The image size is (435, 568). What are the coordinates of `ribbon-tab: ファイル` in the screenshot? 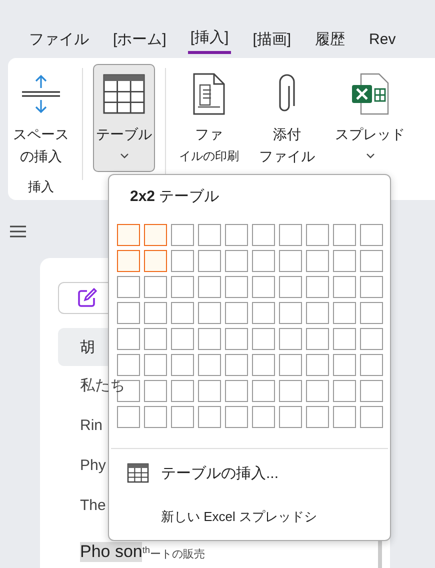 It's located at (59, 41).